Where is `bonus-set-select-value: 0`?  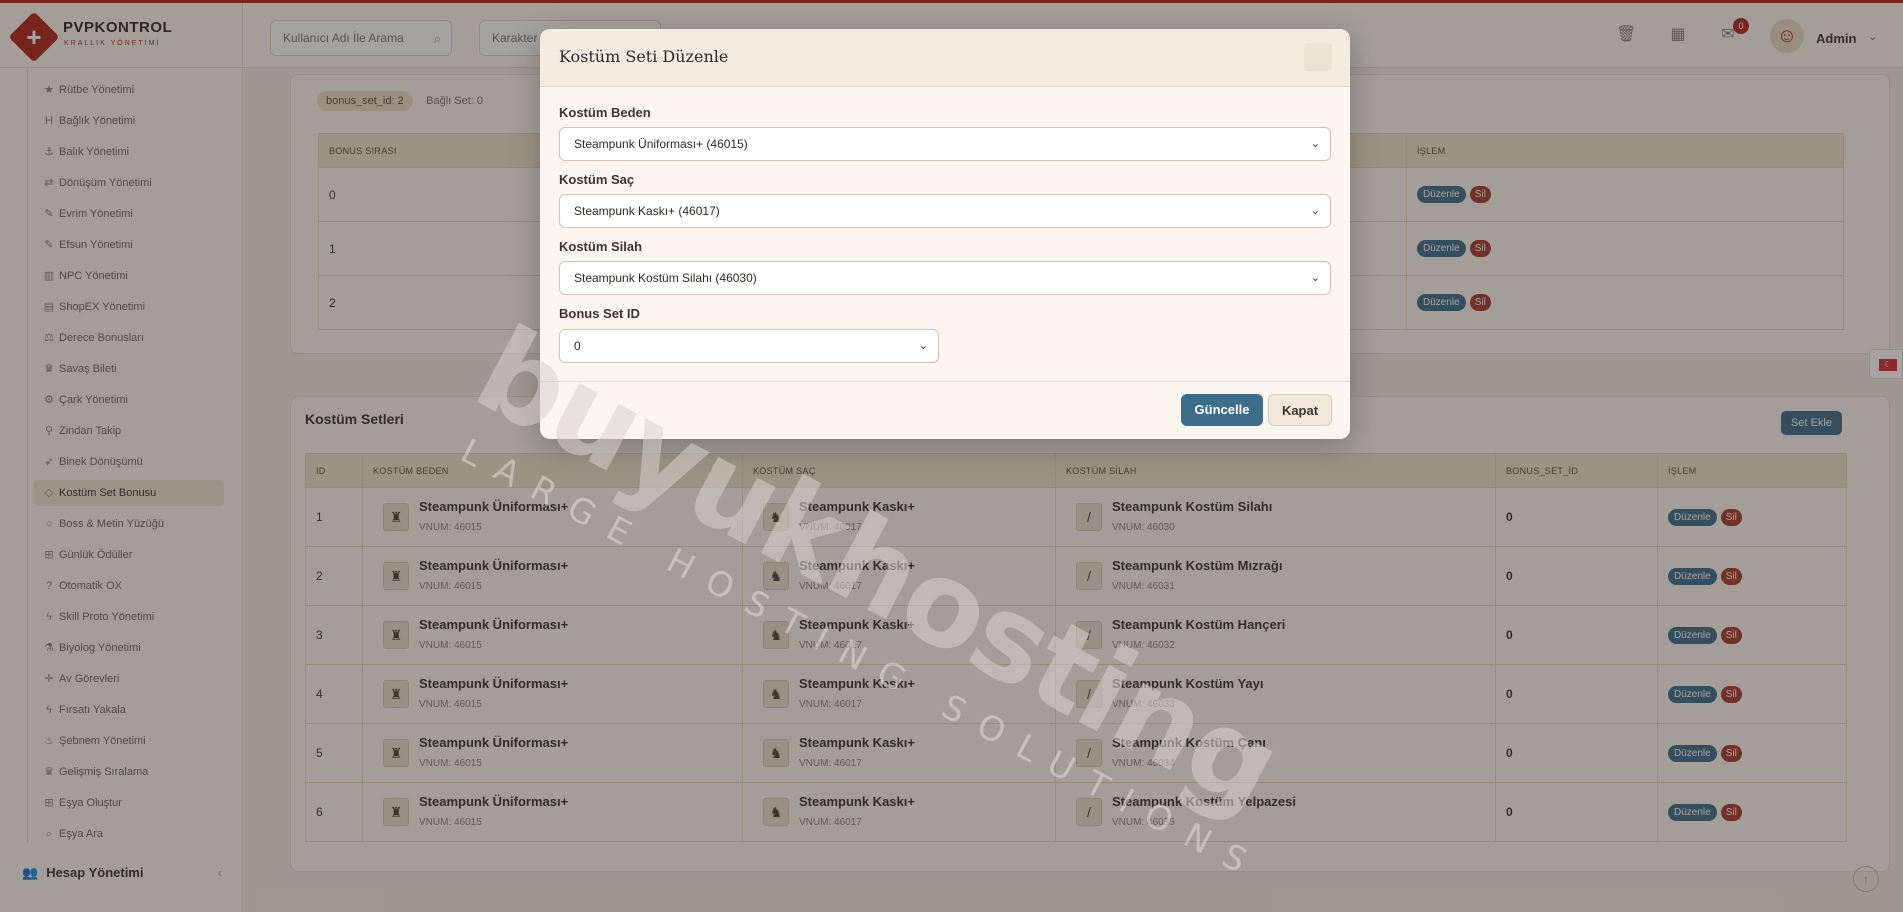
bonus-set-select-value: 0 is located at coordinates (577, 346).